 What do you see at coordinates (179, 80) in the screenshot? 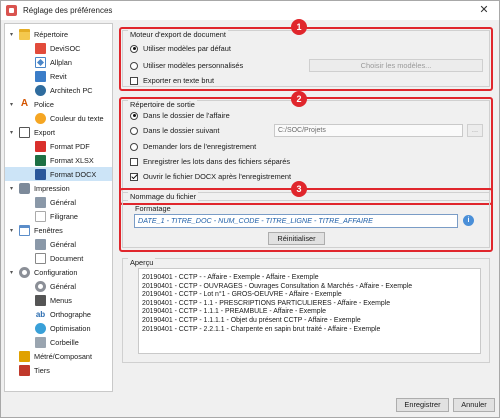
I see `plain-text-label: Exporter en texte brut` at bounding box center [179, 80].